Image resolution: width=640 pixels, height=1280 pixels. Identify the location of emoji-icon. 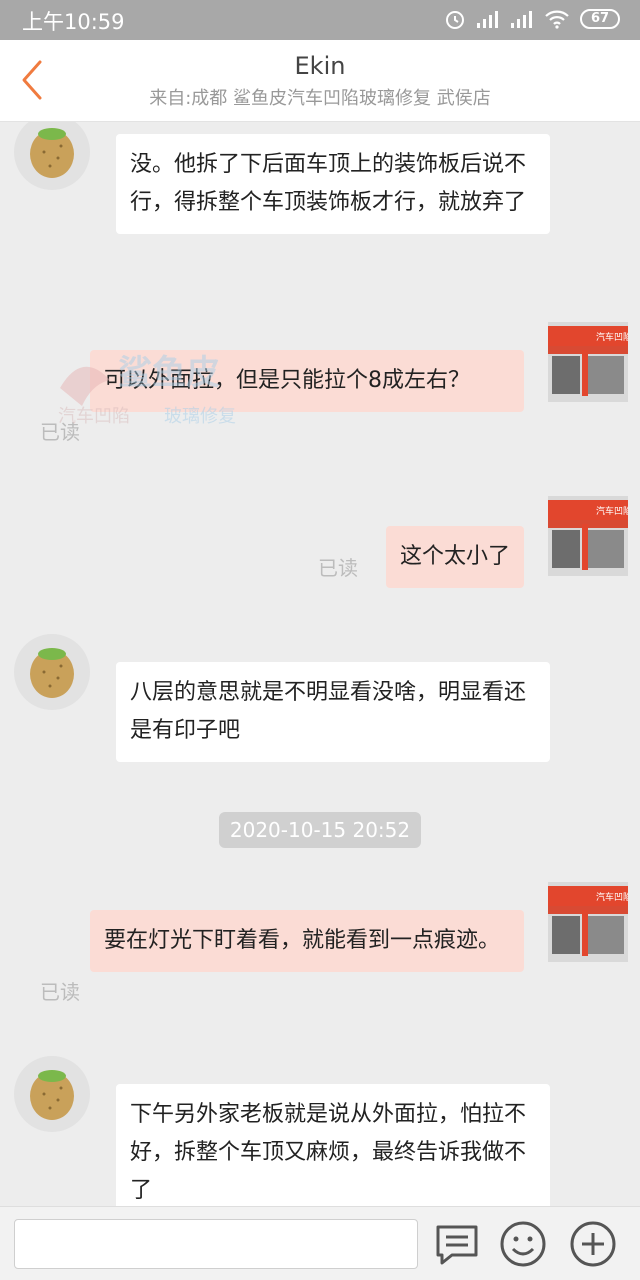
(523, 1244).